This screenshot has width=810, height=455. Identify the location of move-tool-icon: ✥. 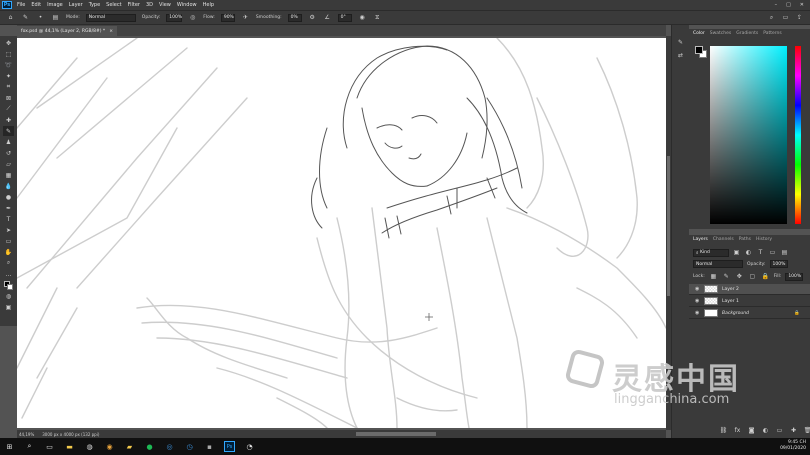
(8, 43).